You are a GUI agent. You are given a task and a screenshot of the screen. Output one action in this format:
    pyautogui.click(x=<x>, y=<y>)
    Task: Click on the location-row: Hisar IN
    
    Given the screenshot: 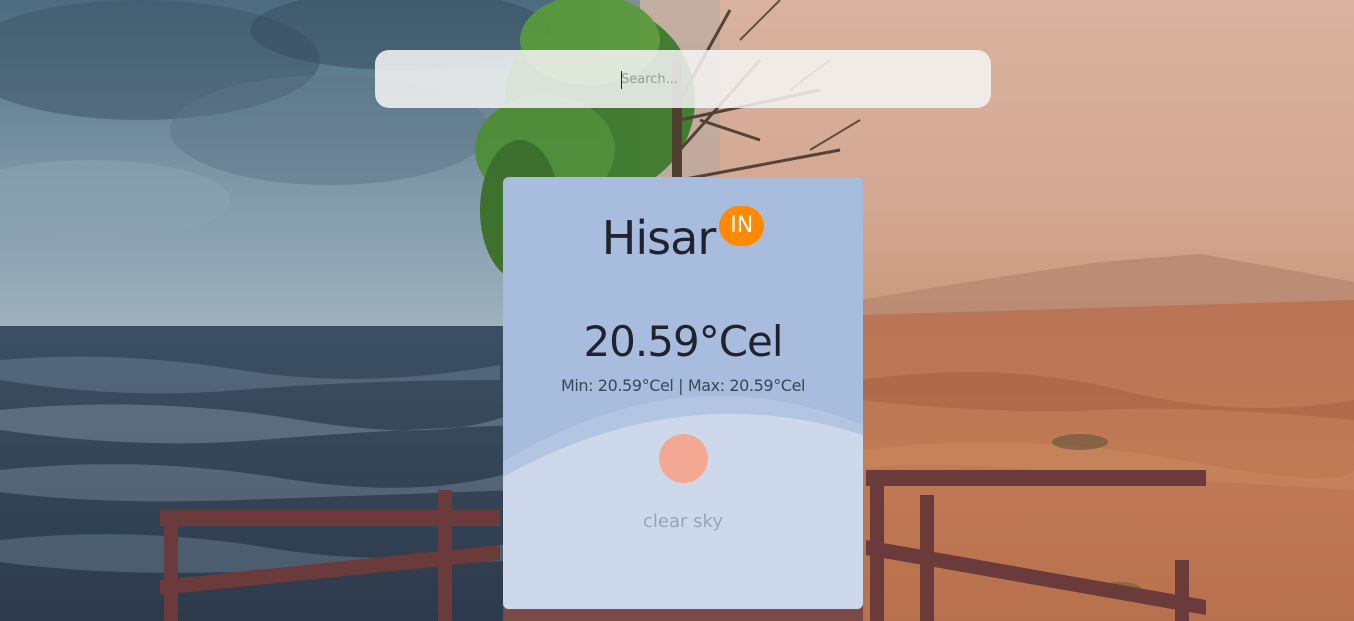 What is the action you would take?
    pyautogui.click(x=683, y=235)
    